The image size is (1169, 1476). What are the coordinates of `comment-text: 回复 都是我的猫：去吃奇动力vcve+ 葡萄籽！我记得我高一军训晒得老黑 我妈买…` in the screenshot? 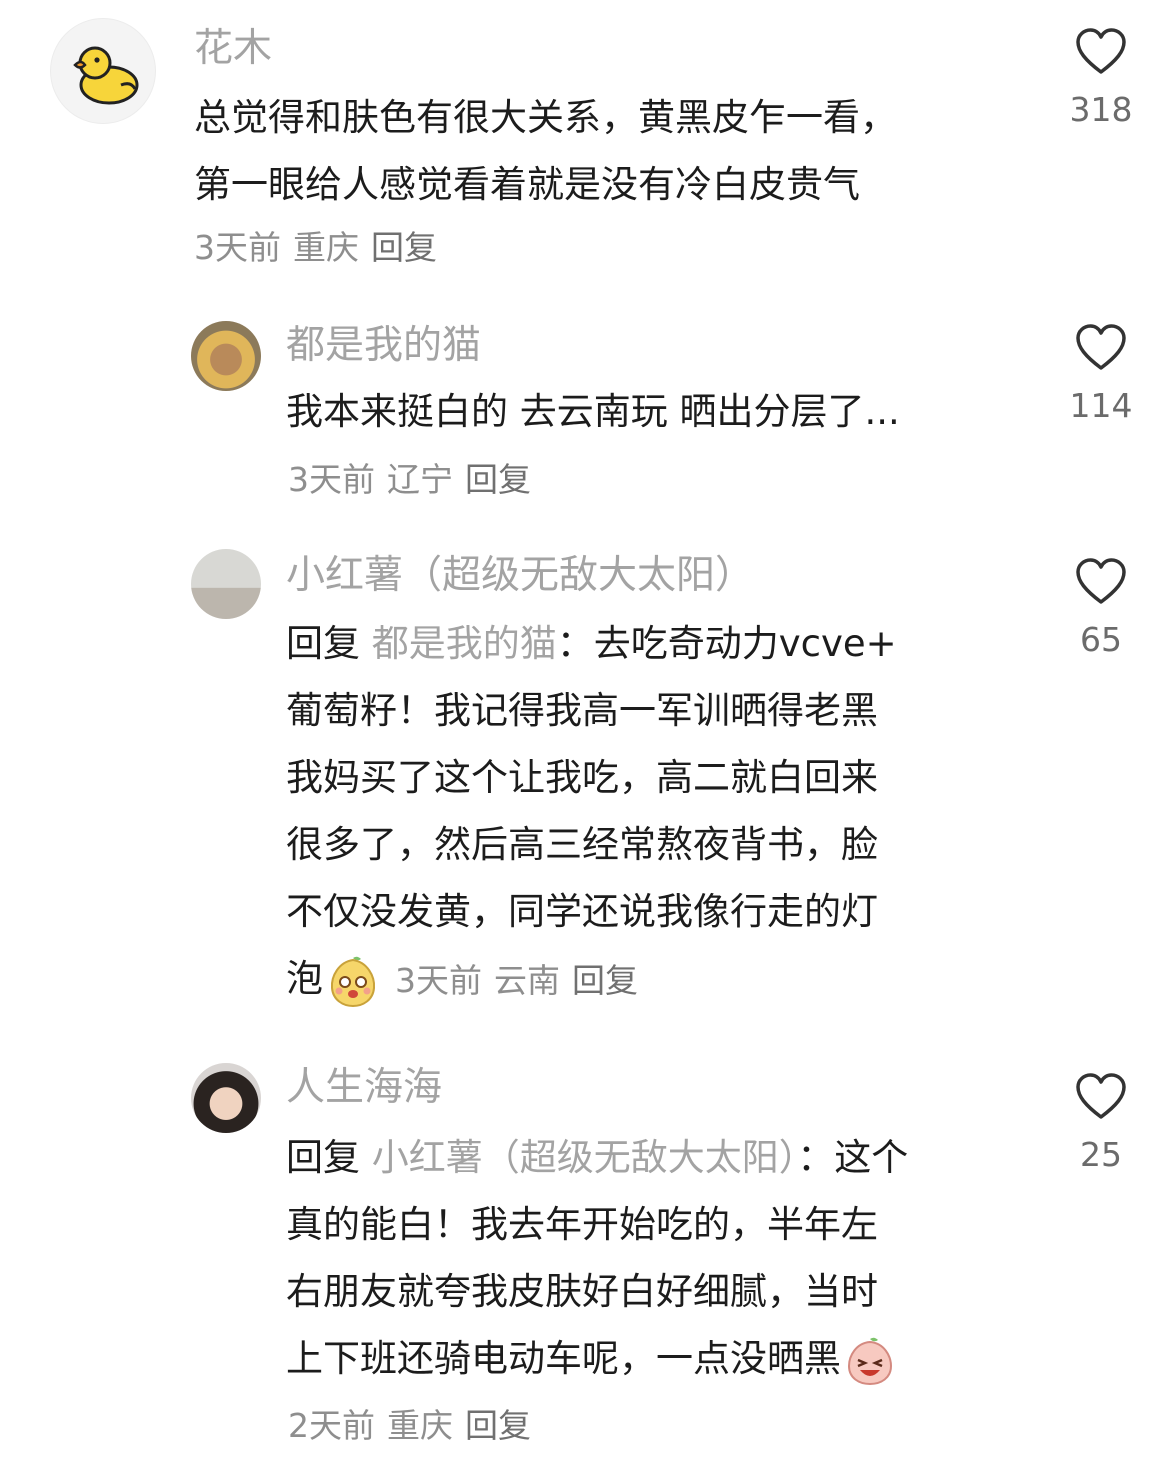 It's located at (591, 811).